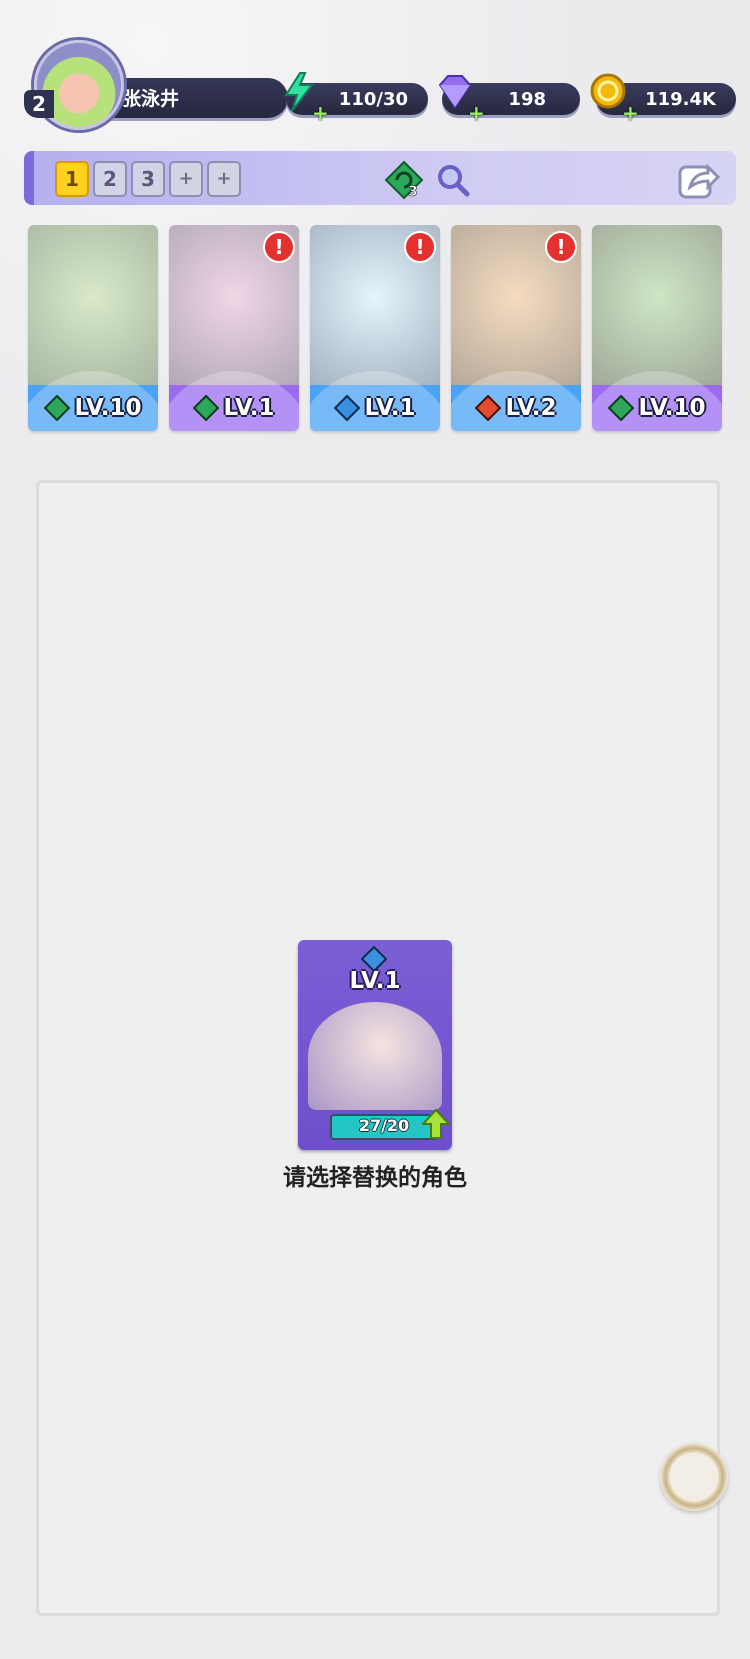  What do you see at coordinates (373, 99) in the screenshot?
I see `energy-value: 110/30` at bounding box center [373, 99].